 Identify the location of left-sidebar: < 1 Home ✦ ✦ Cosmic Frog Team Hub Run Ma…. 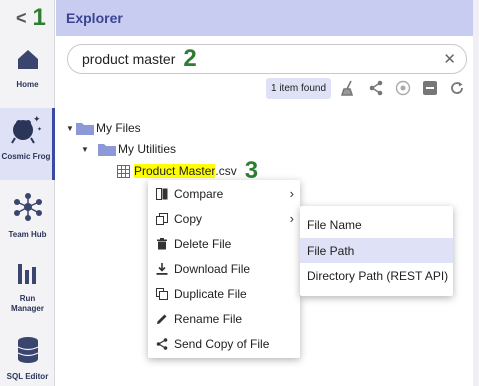
(27, 193).